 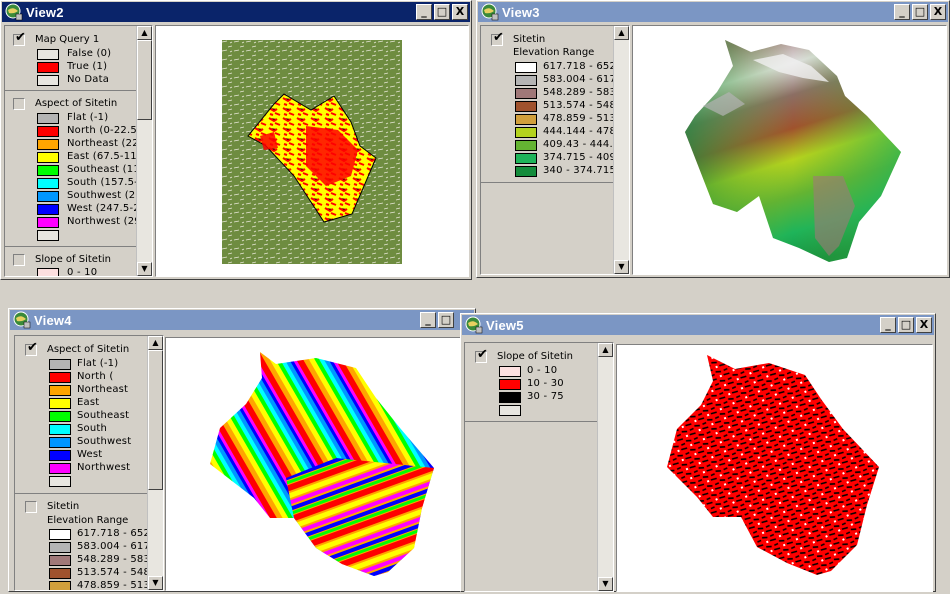 What do you see at coordinates (698, 325) in the screenshot?
I see `view5-titlebar: View5 _ □ X` at bounding box center [698, 325].